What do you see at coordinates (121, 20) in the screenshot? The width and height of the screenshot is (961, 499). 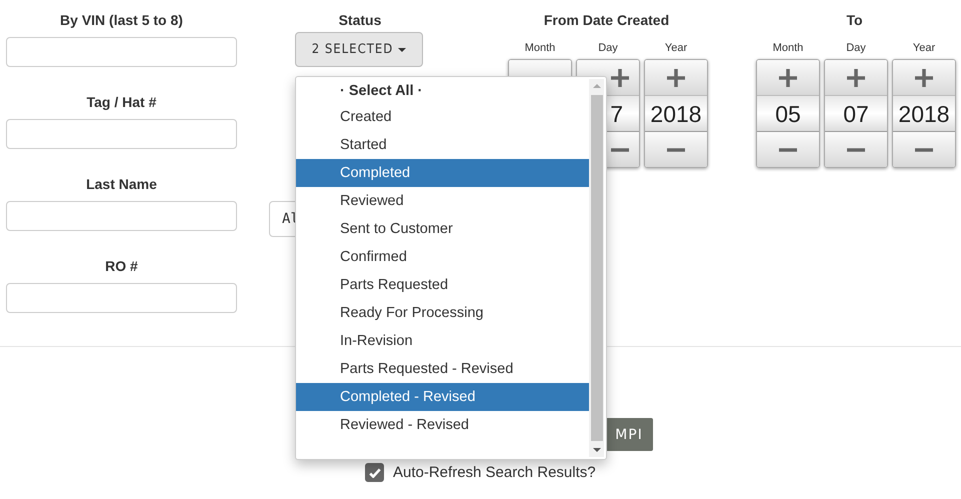 I see `field-label: By VIN (last 5 to 8)` at bounding box center [121, 20].